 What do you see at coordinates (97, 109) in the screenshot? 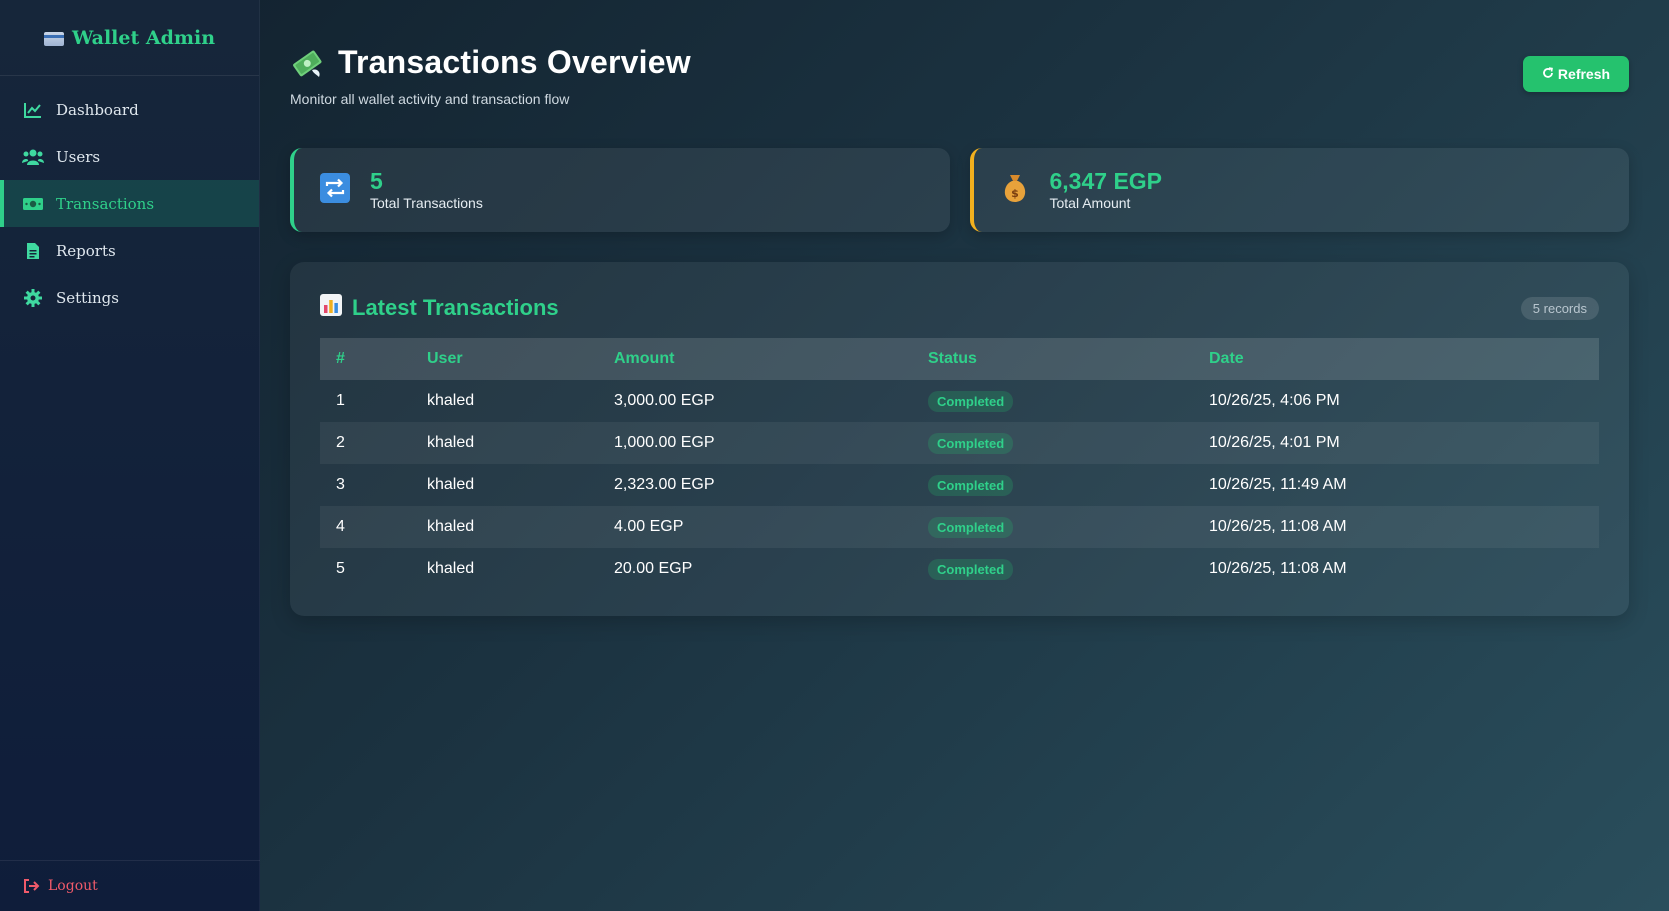
I see `sidebar-item-label: Dashboard` at bounding box center [97, 109].